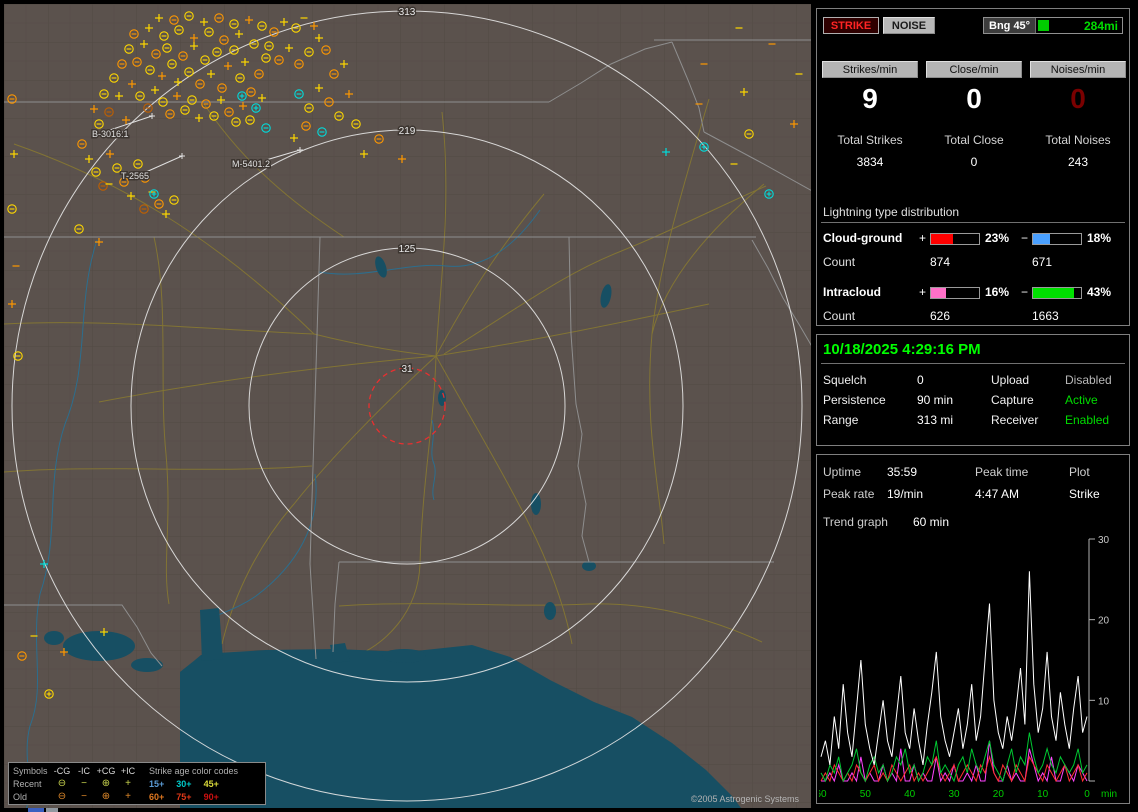 This screenshot has width=1138, height=812. I want to click on storm-cell-label: M-5401.2, so click(251, 164).